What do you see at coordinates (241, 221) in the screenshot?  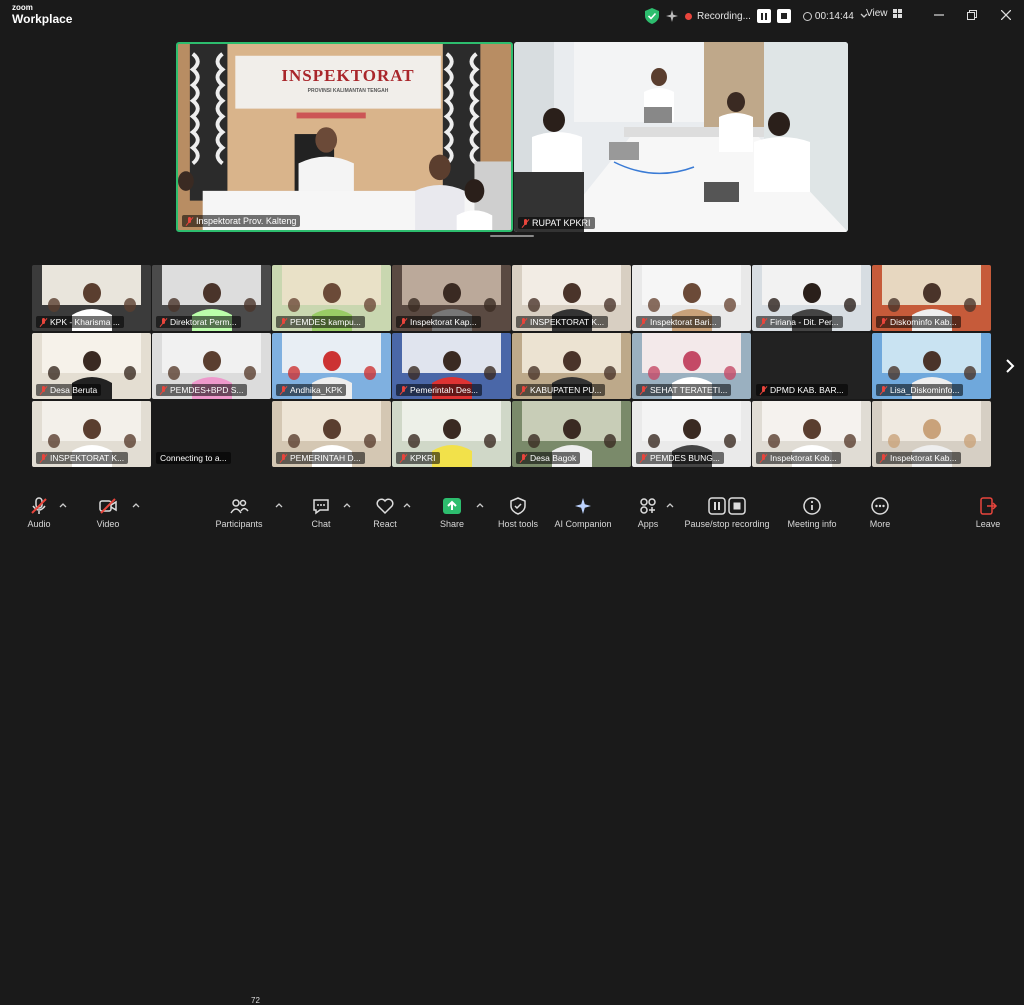 I see `participant-name-label: Inspektorat Prov. Kalteng` at bounding box center [241, 221].